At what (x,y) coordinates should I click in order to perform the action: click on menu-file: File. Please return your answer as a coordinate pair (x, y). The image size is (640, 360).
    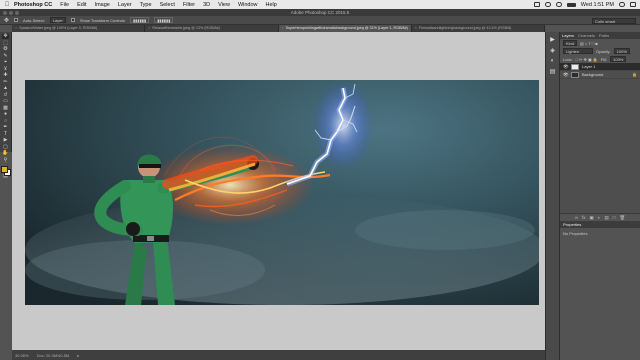
    Looking at the image, I should click on (64, 5).